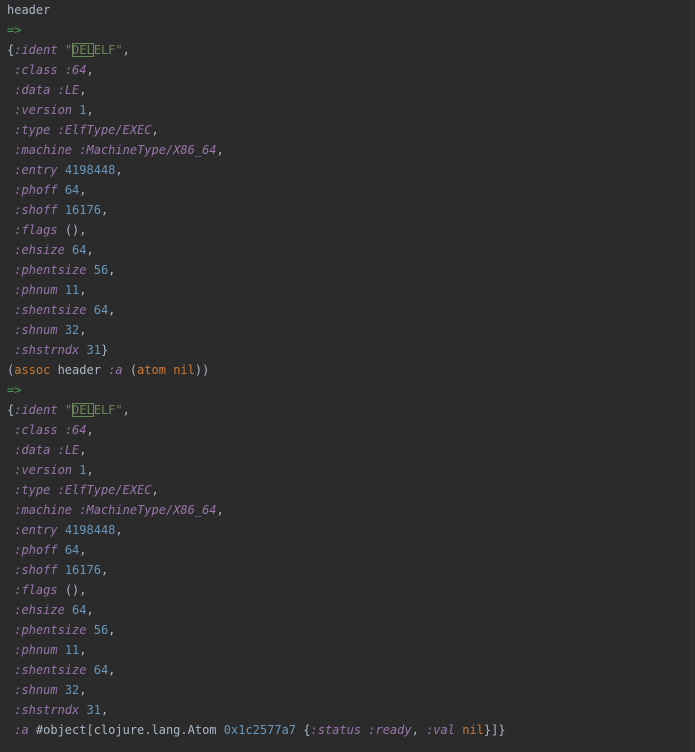  Describe the element at coordinates (104, 490) in the screenshot. I see `field-value: :ElfType/EXEC` at that location.